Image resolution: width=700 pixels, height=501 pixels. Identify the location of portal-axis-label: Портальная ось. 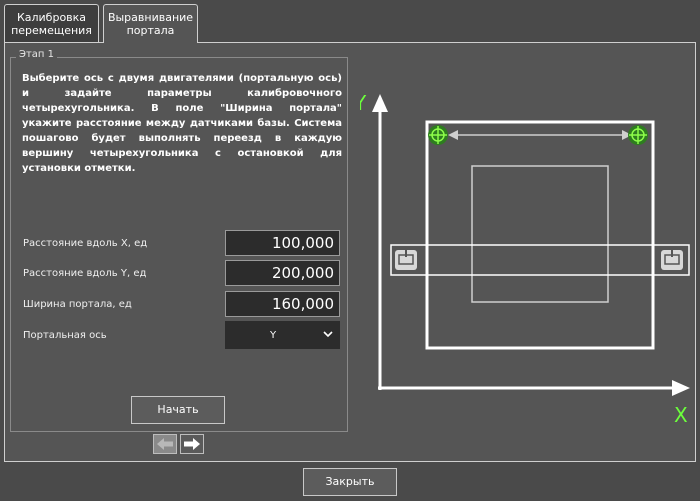
(65, 335).